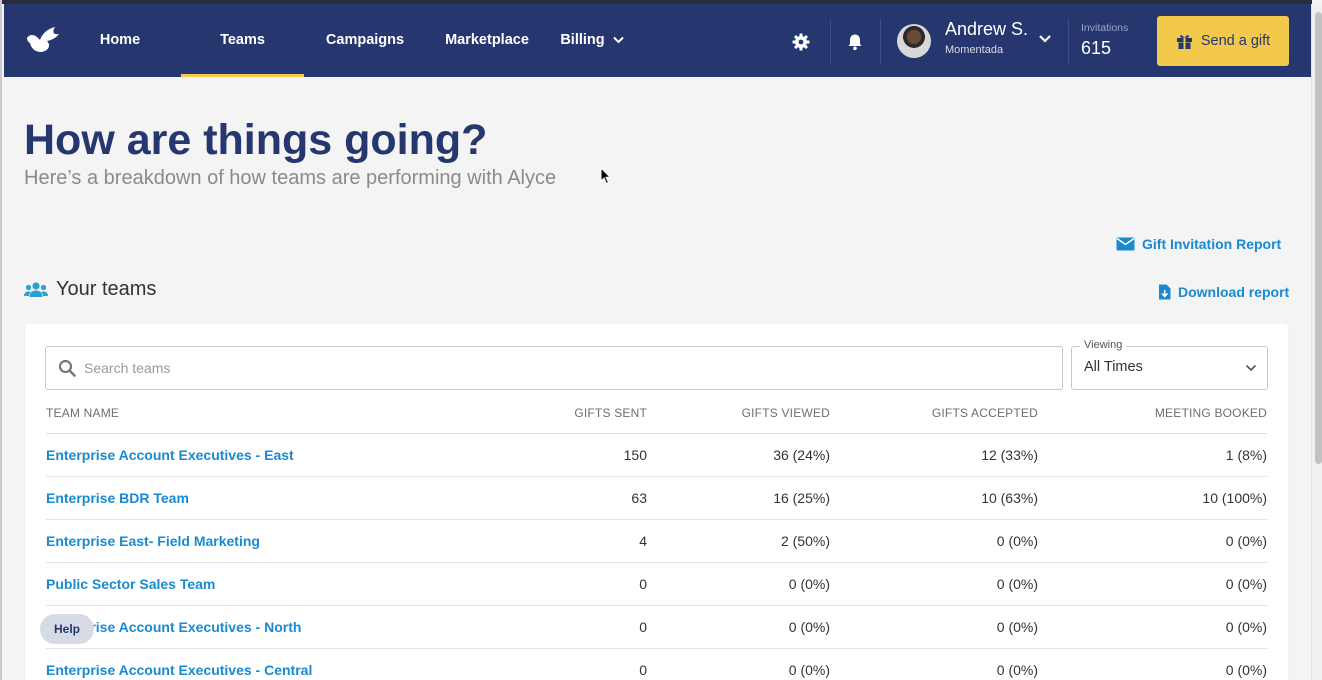 This screenshot has width=1322, height=680. What do you see at coordinates (120, 40) in the screenshot?
I see `nav-home: Home` at bounding box center [120, 40].